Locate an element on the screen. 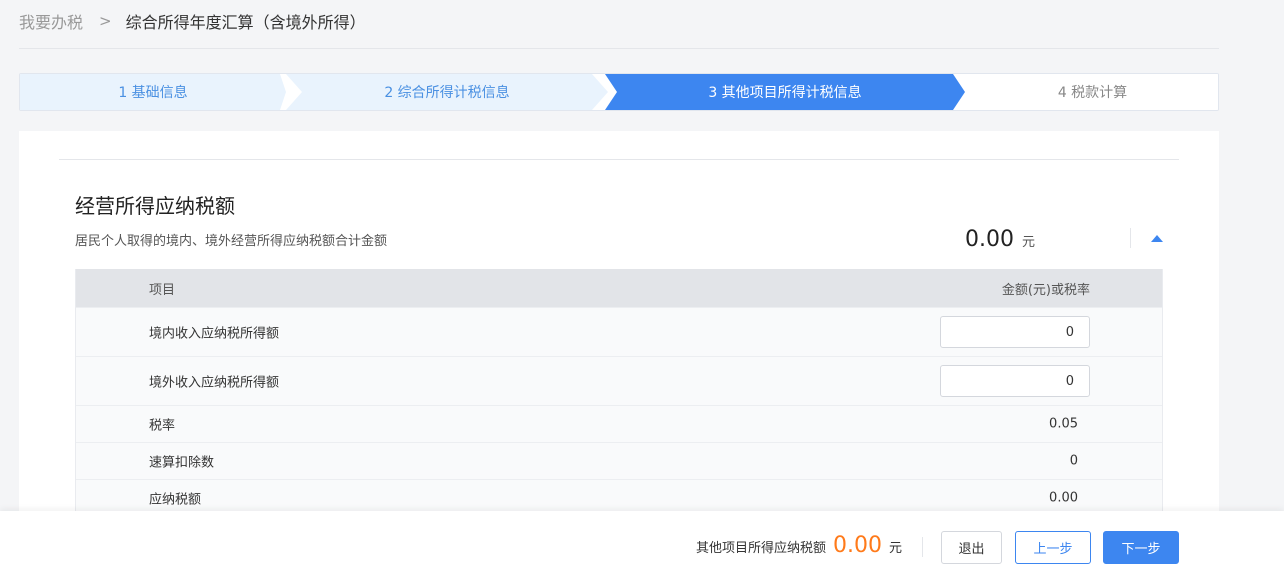 The width and height of the screenshot is (1284, 586). footer-summary: 其他项目所得应纳税额 0.00 元 is located at coordinates (799, 545).